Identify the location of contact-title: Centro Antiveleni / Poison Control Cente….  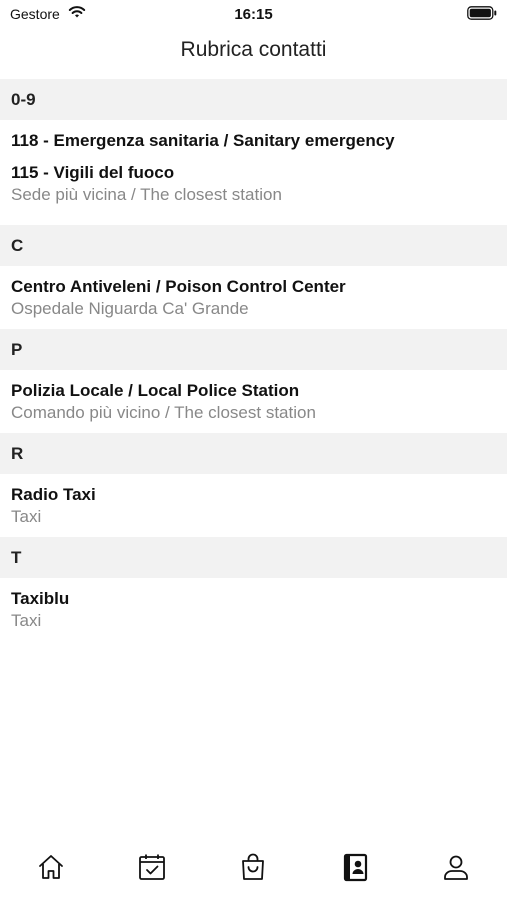
(178, 286).